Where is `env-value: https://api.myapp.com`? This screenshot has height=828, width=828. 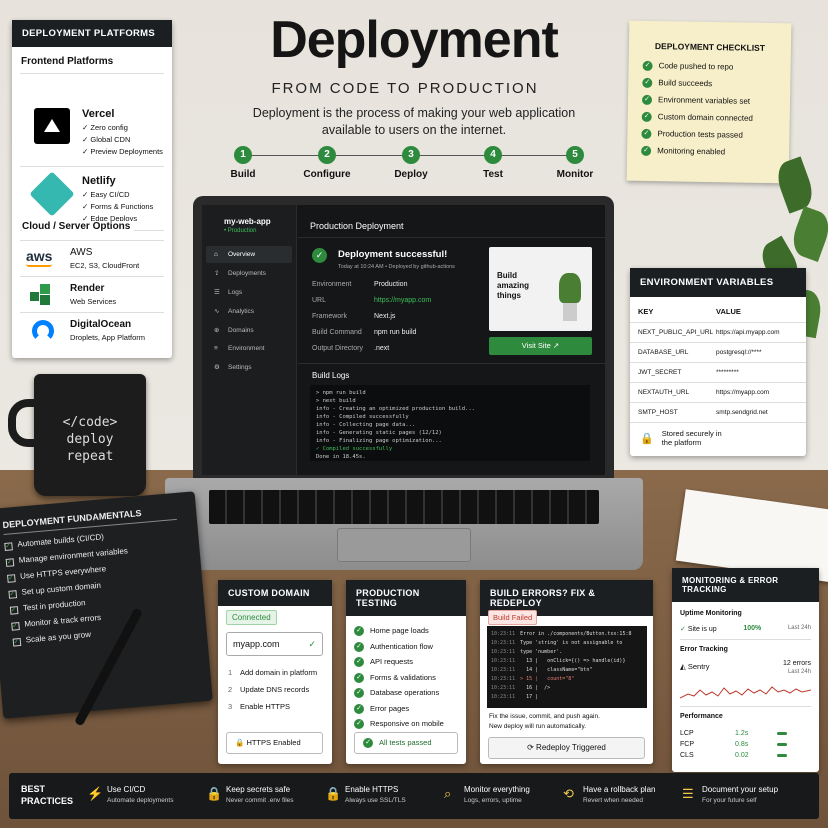 env-value: https://api.myapp.com is located at coordinates (748, 332).